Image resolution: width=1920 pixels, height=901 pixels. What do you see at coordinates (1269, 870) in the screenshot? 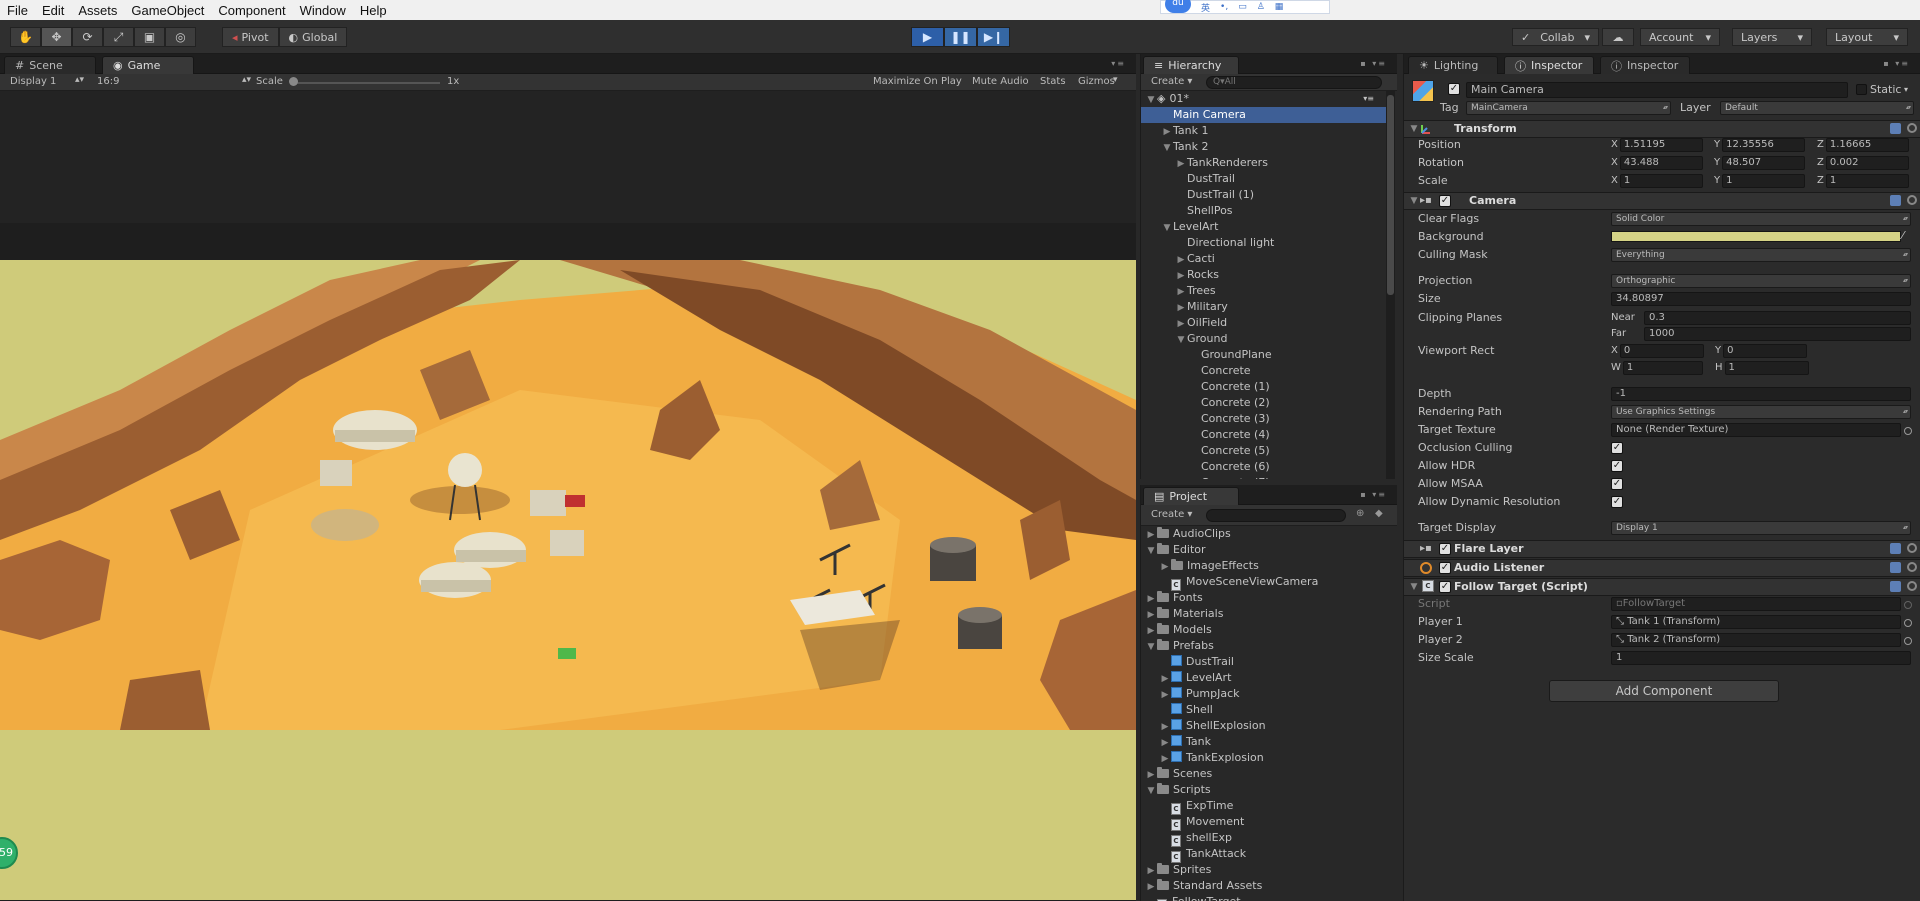
I see `project-item: ▶ Sprites` at bounding box center [1269, 870].